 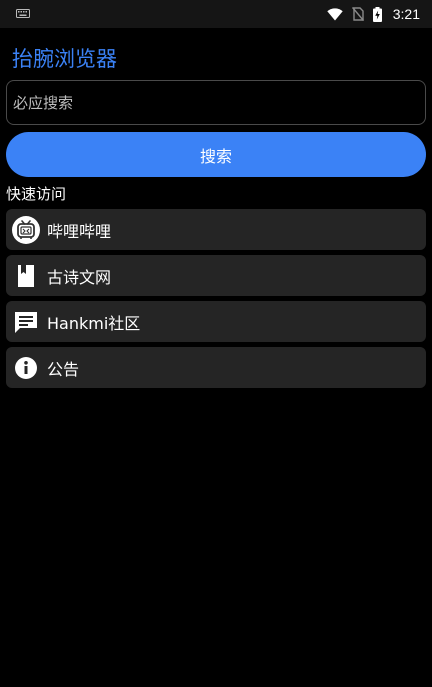 What do you see at coordinates (216, 275) in the screenshot?
I see `quick-access-item-gushiwen: 古诗文网` at bounding box center [216, 275].